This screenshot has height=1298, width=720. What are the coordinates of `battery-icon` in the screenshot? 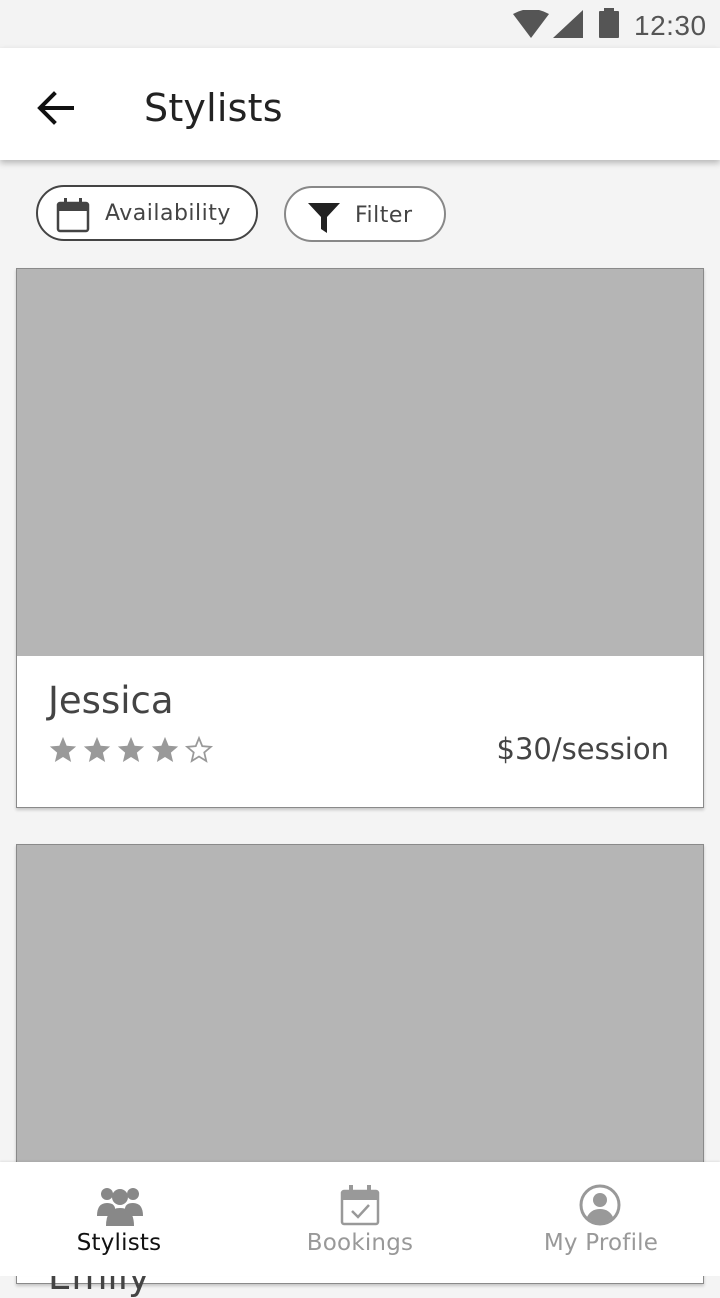 It's located at (609, 23).